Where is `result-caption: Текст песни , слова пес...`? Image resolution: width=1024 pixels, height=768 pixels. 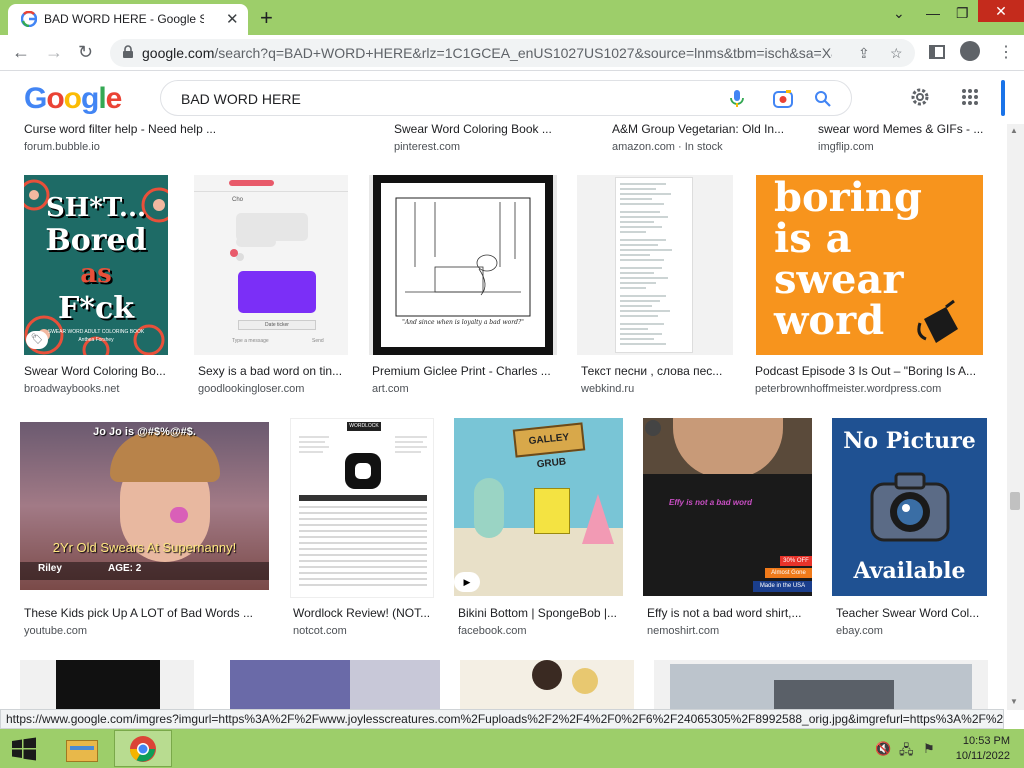 result-caption: Текст песни , слова пес... is located at coordinates (656, 371).